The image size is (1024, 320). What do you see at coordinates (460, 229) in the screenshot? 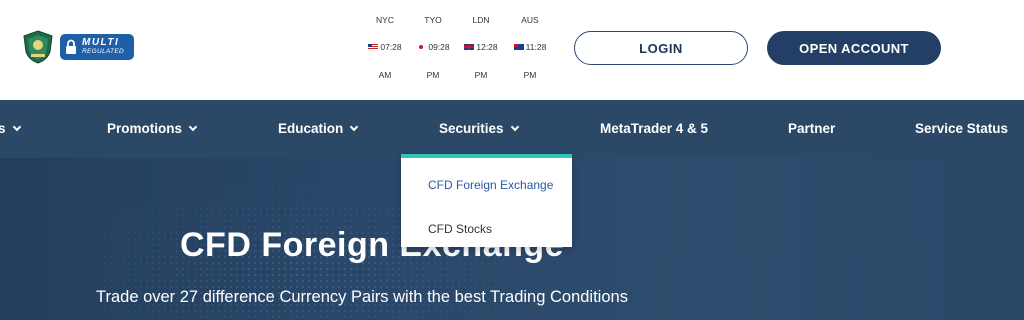
I see `dropdown-item-cfd-stocks: CFD Stocks` at bounding box center [460, 229].